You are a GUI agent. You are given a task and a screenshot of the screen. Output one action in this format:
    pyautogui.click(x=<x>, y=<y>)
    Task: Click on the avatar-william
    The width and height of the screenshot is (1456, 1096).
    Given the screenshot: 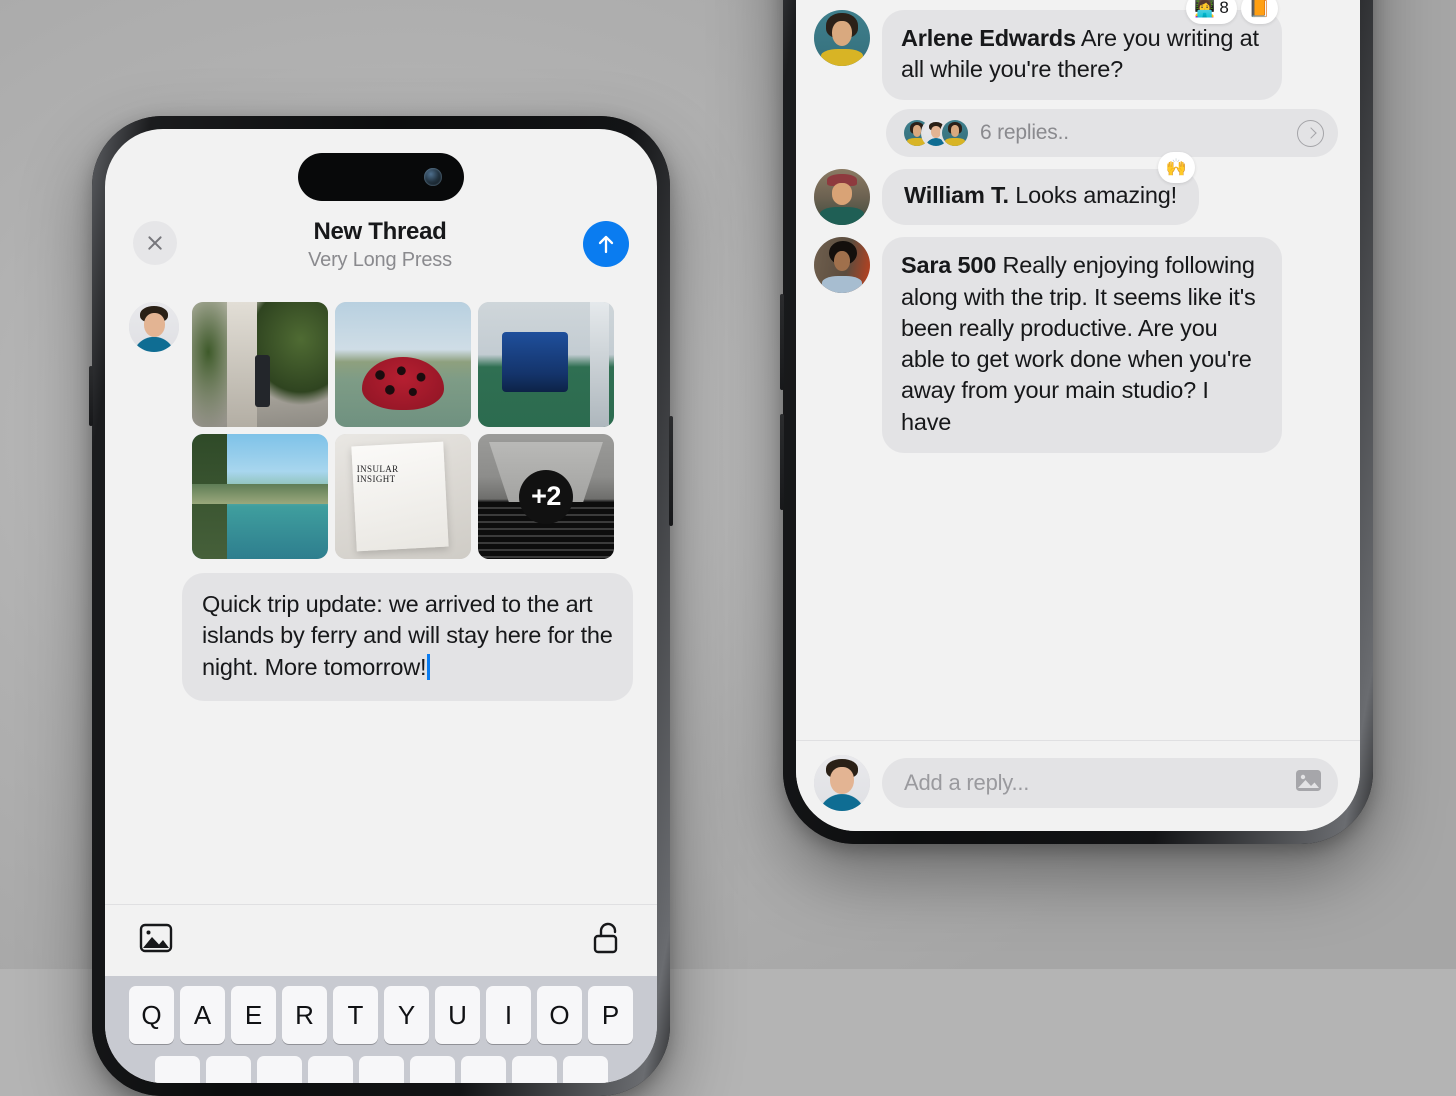 What is the action you would take?
    pyautogui.click(x=842, y=197)
    